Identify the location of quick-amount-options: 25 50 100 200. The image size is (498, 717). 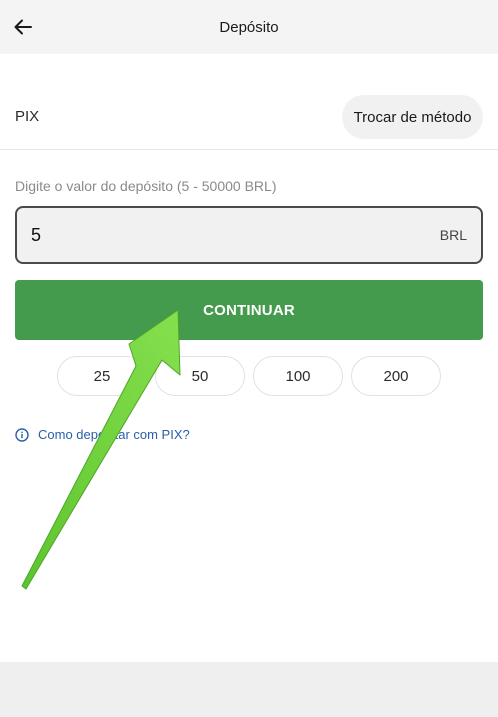
(249, 376).